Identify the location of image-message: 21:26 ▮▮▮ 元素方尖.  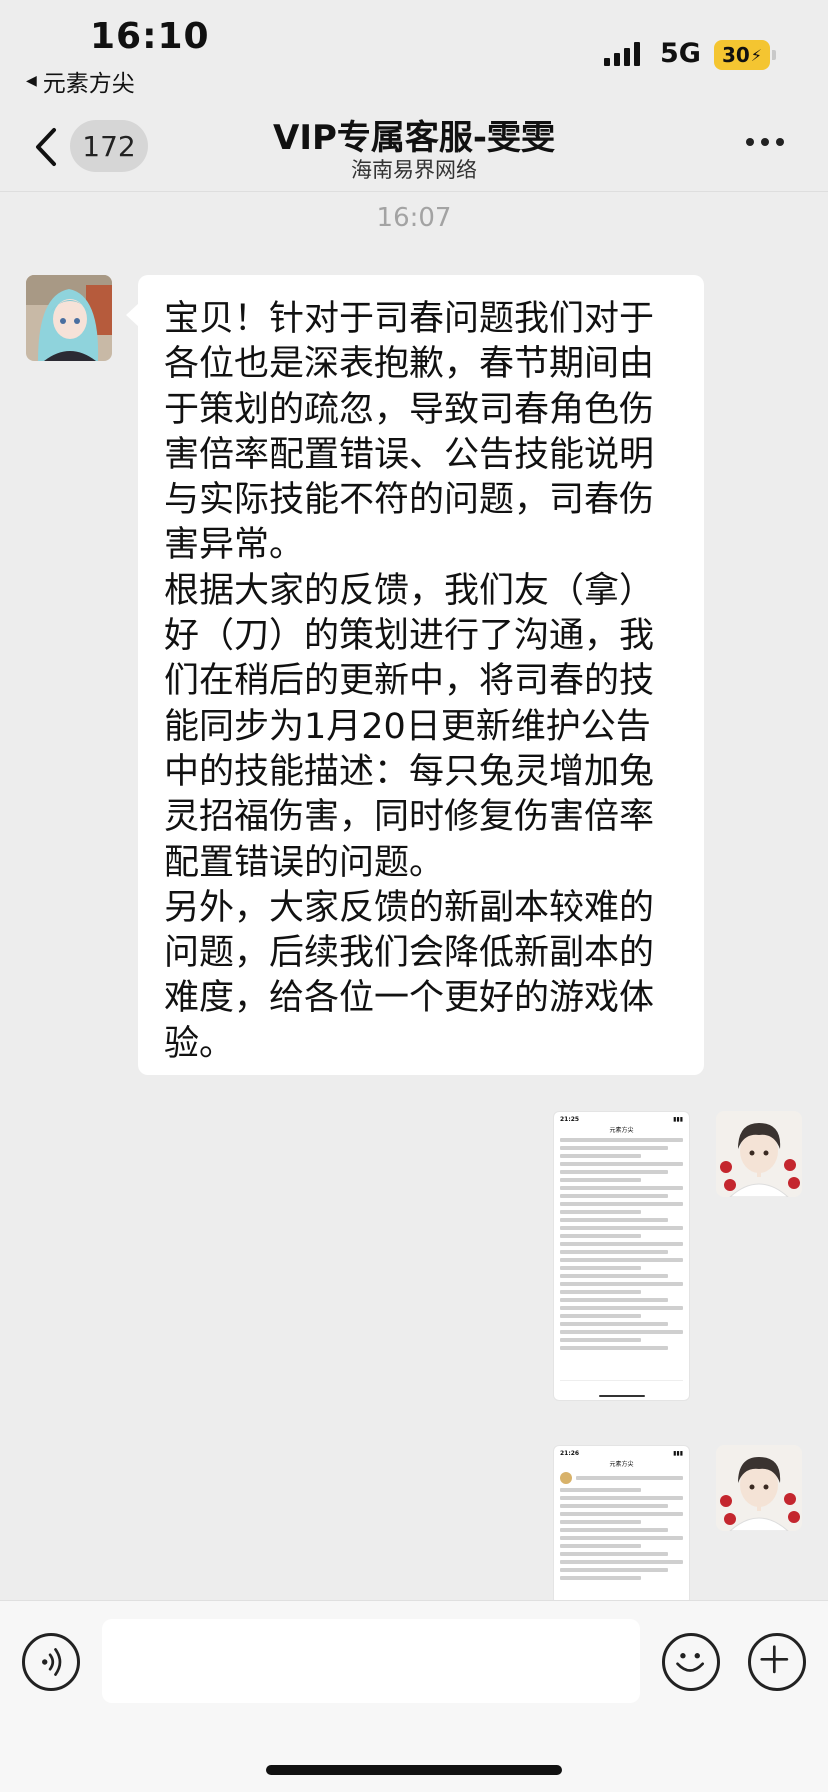
(621, 1522).